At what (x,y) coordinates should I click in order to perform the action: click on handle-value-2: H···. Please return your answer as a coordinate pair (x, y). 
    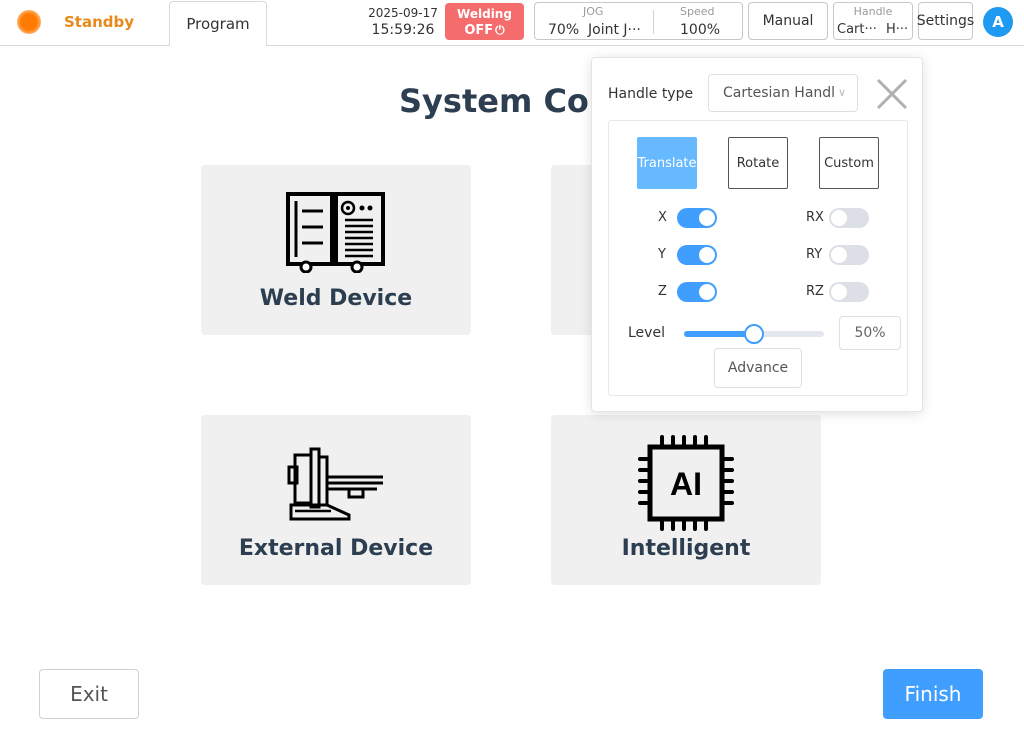
    Looking at the image, I should click on (897, 29).